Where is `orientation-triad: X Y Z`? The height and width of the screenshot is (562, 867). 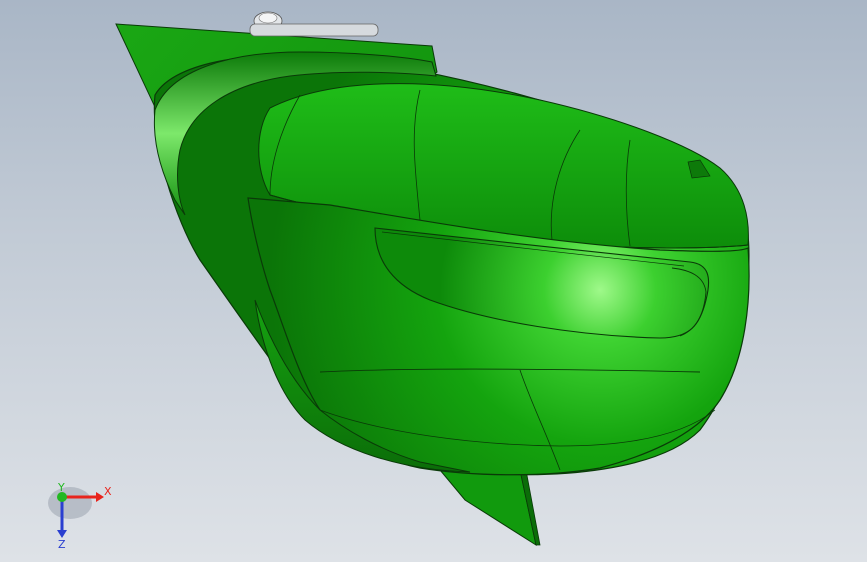 orientation-triad: X Y Z is located at coordinates (80, 516).